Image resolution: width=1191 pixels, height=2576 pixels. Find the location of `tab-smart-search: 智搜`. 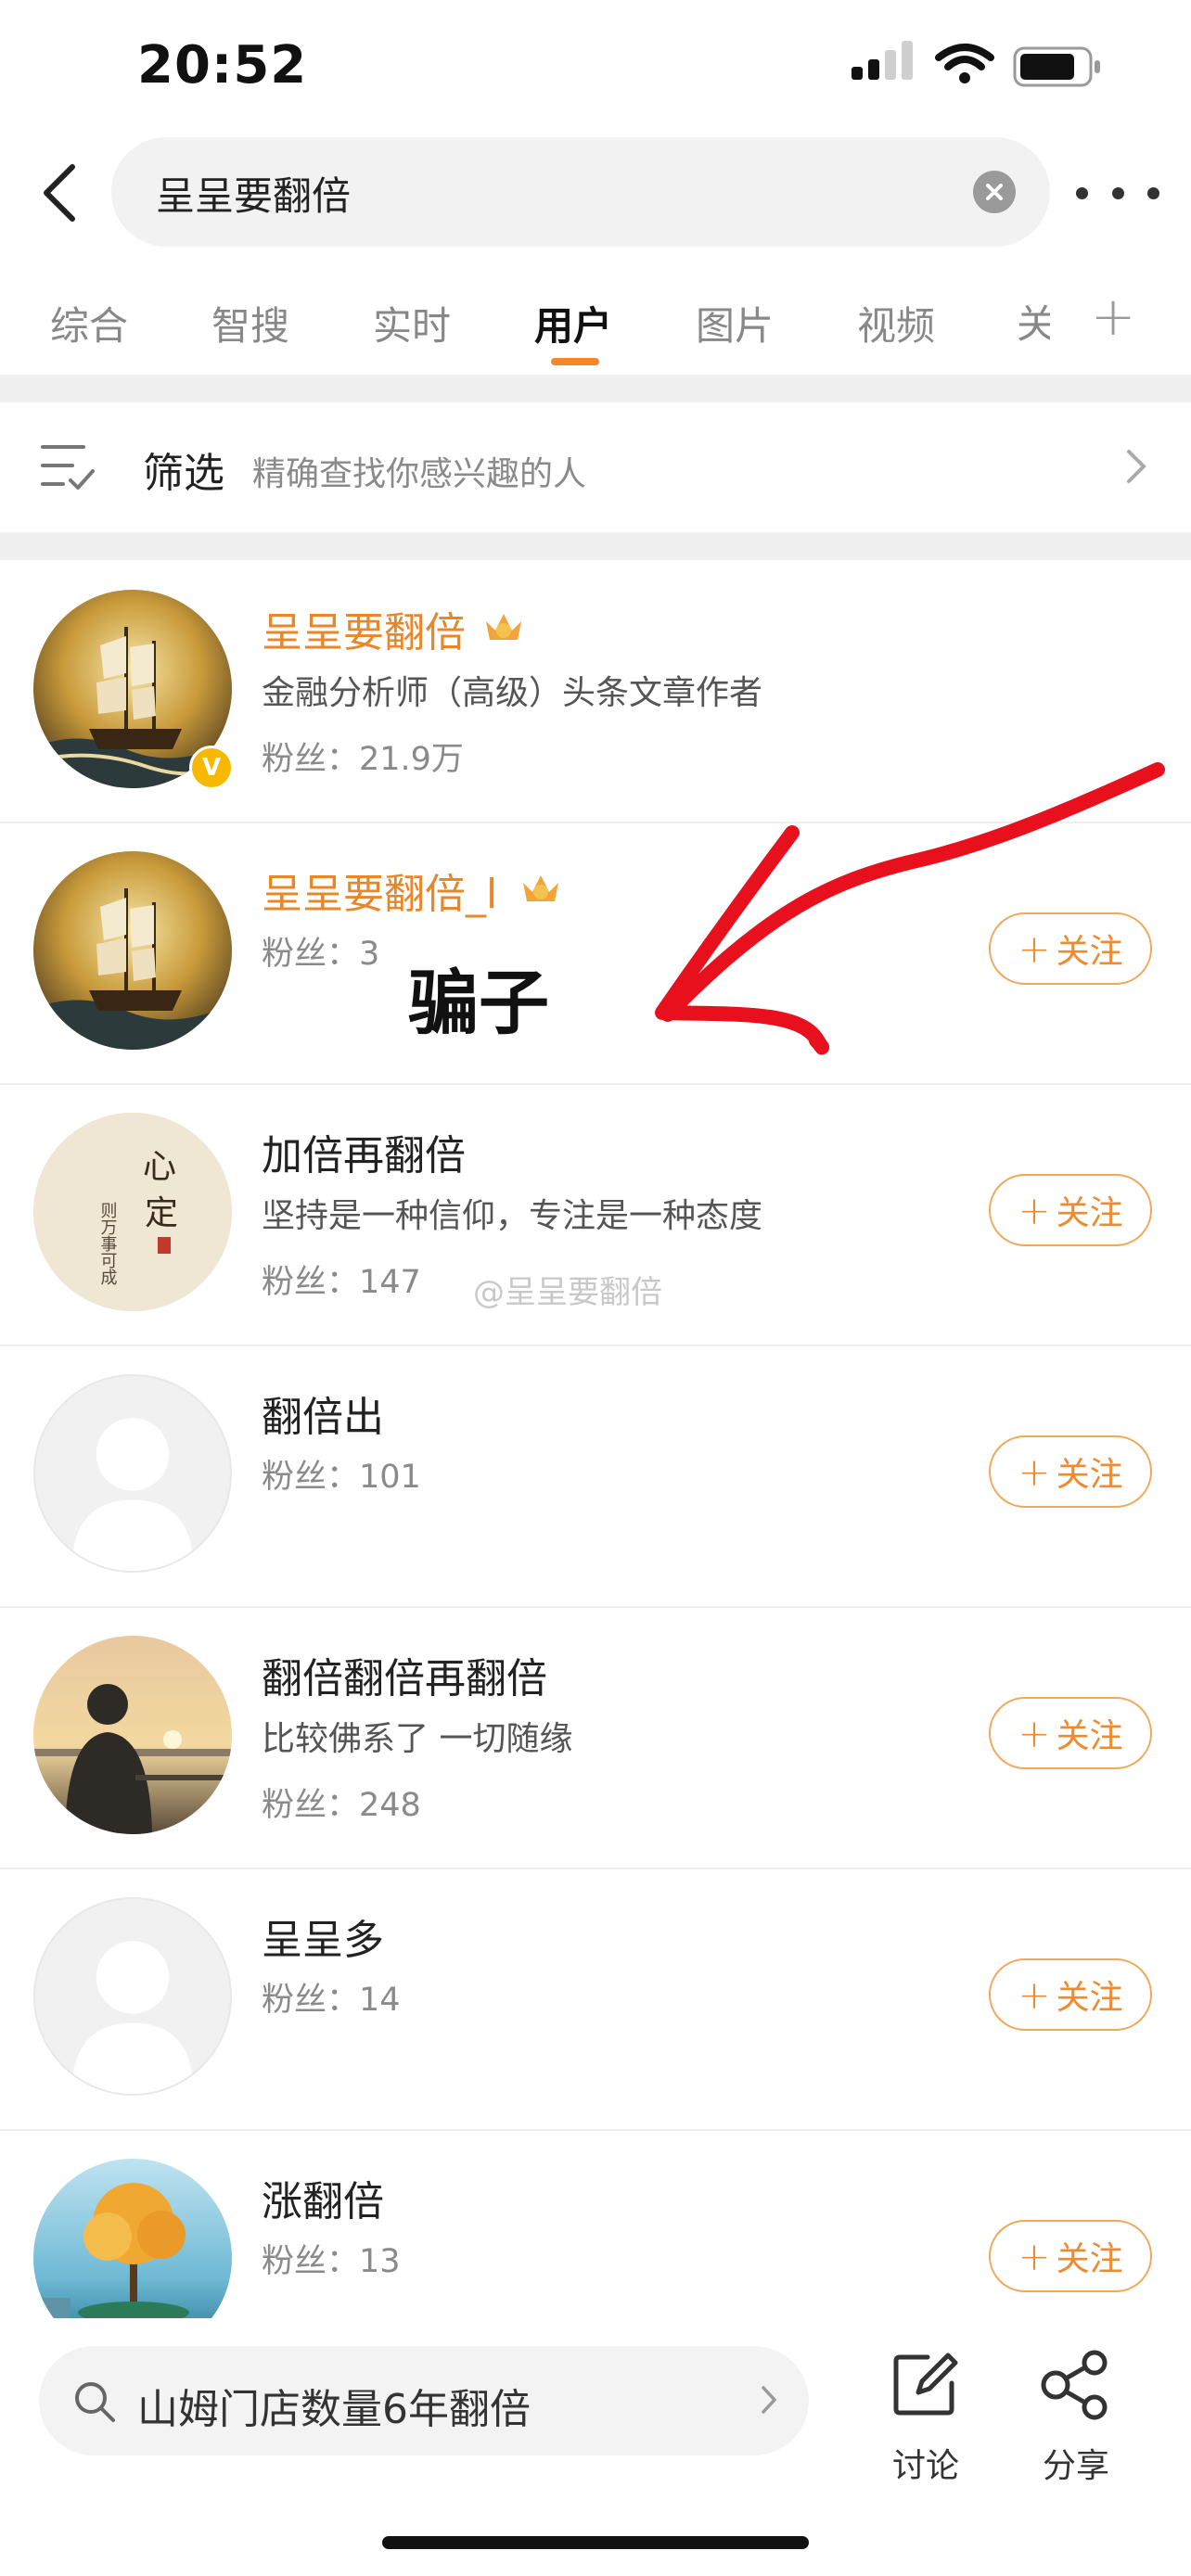

tab-smart-search: 智搜 is located at coordinates (250, 323).